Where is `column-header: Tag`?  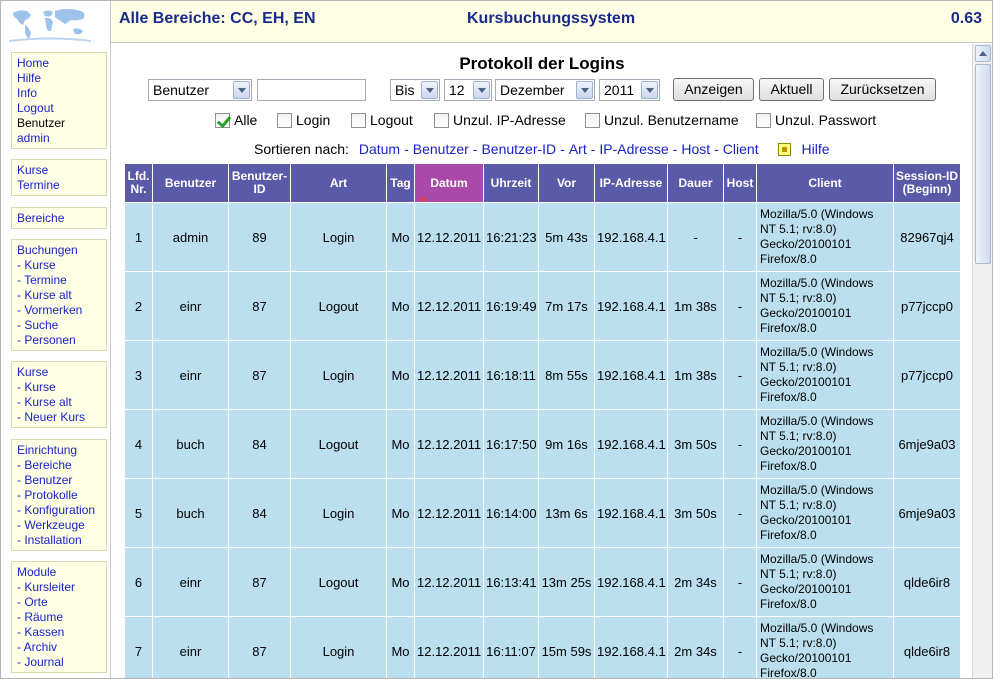 column-header: Tag is located at coordinates (400, 183).